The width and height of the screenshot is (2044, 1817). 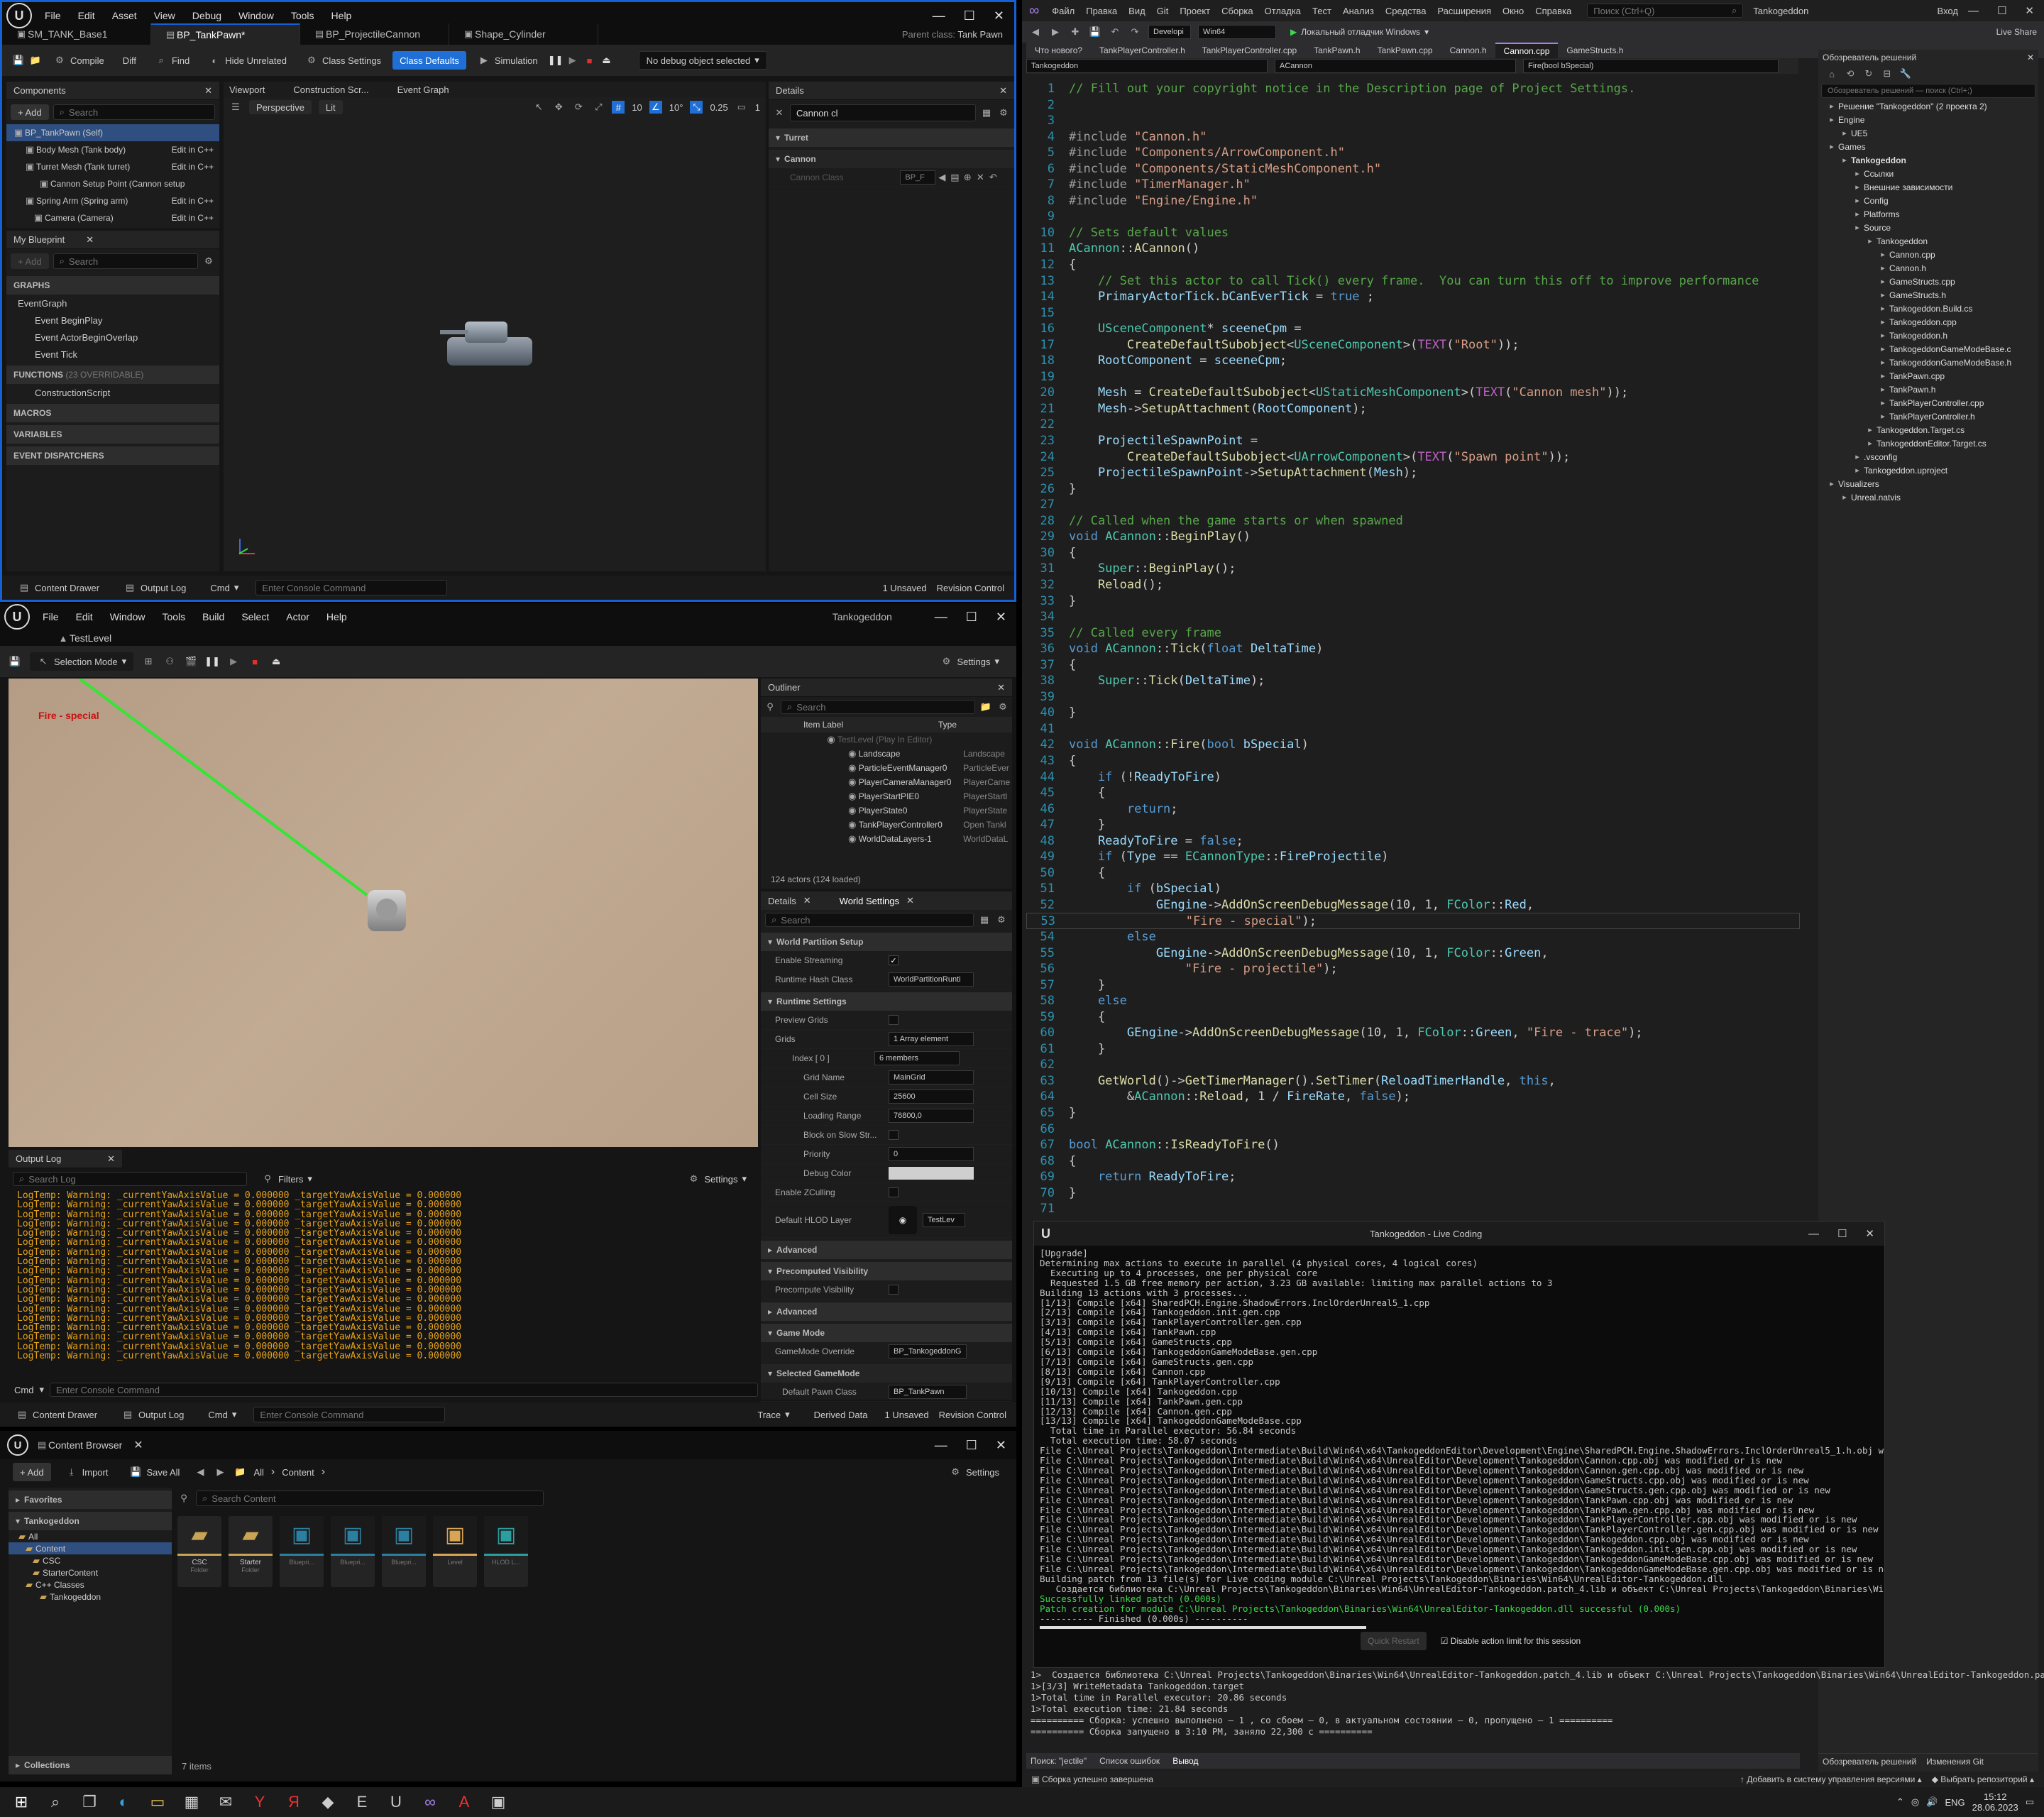 I want to click on component-item: ▣ Turret Mesh (Tank turret) Edit in C++, so click(x=112, y=166).